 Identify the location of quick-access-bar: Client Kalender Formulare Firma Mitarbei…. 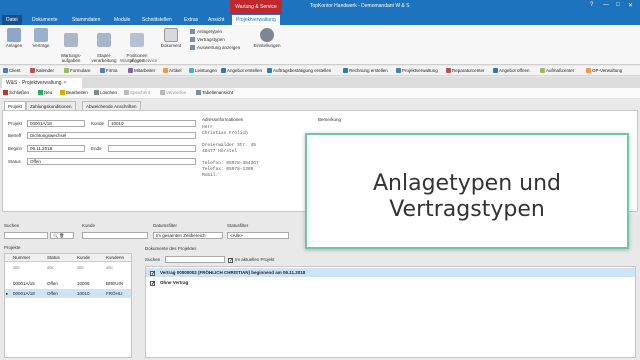
(320, 71).